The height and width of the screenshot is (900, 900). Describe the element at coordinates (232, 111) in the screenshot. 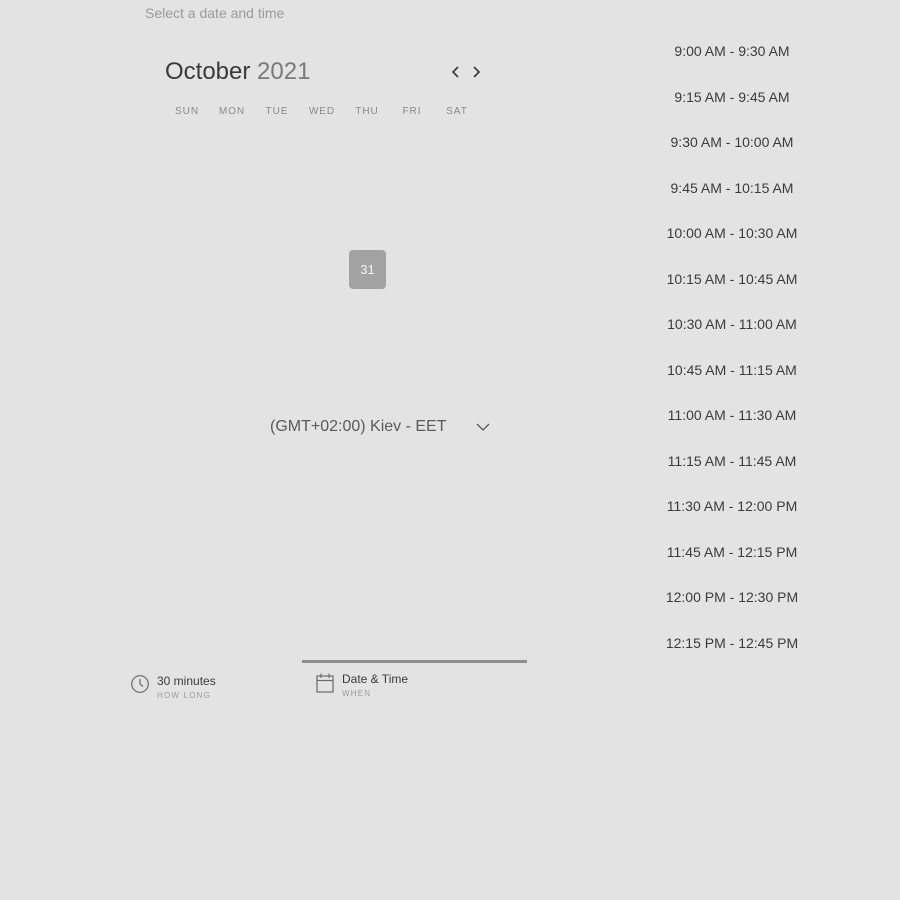

I see `weekday-mon: MON` at that location.